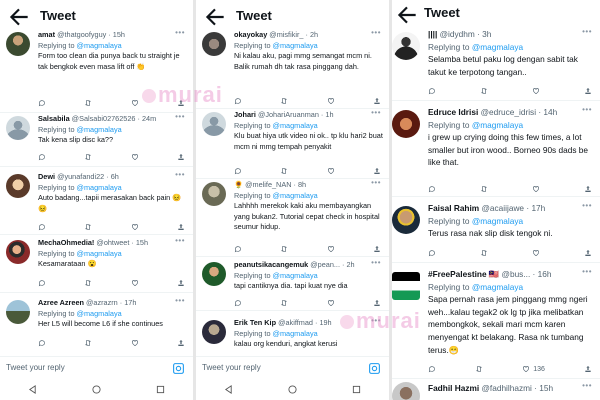  What do you see at coordinates (271, 264) in the screenshot?
I see `author-name: peanutsikacangemuk` at bounding box center [271, 264].